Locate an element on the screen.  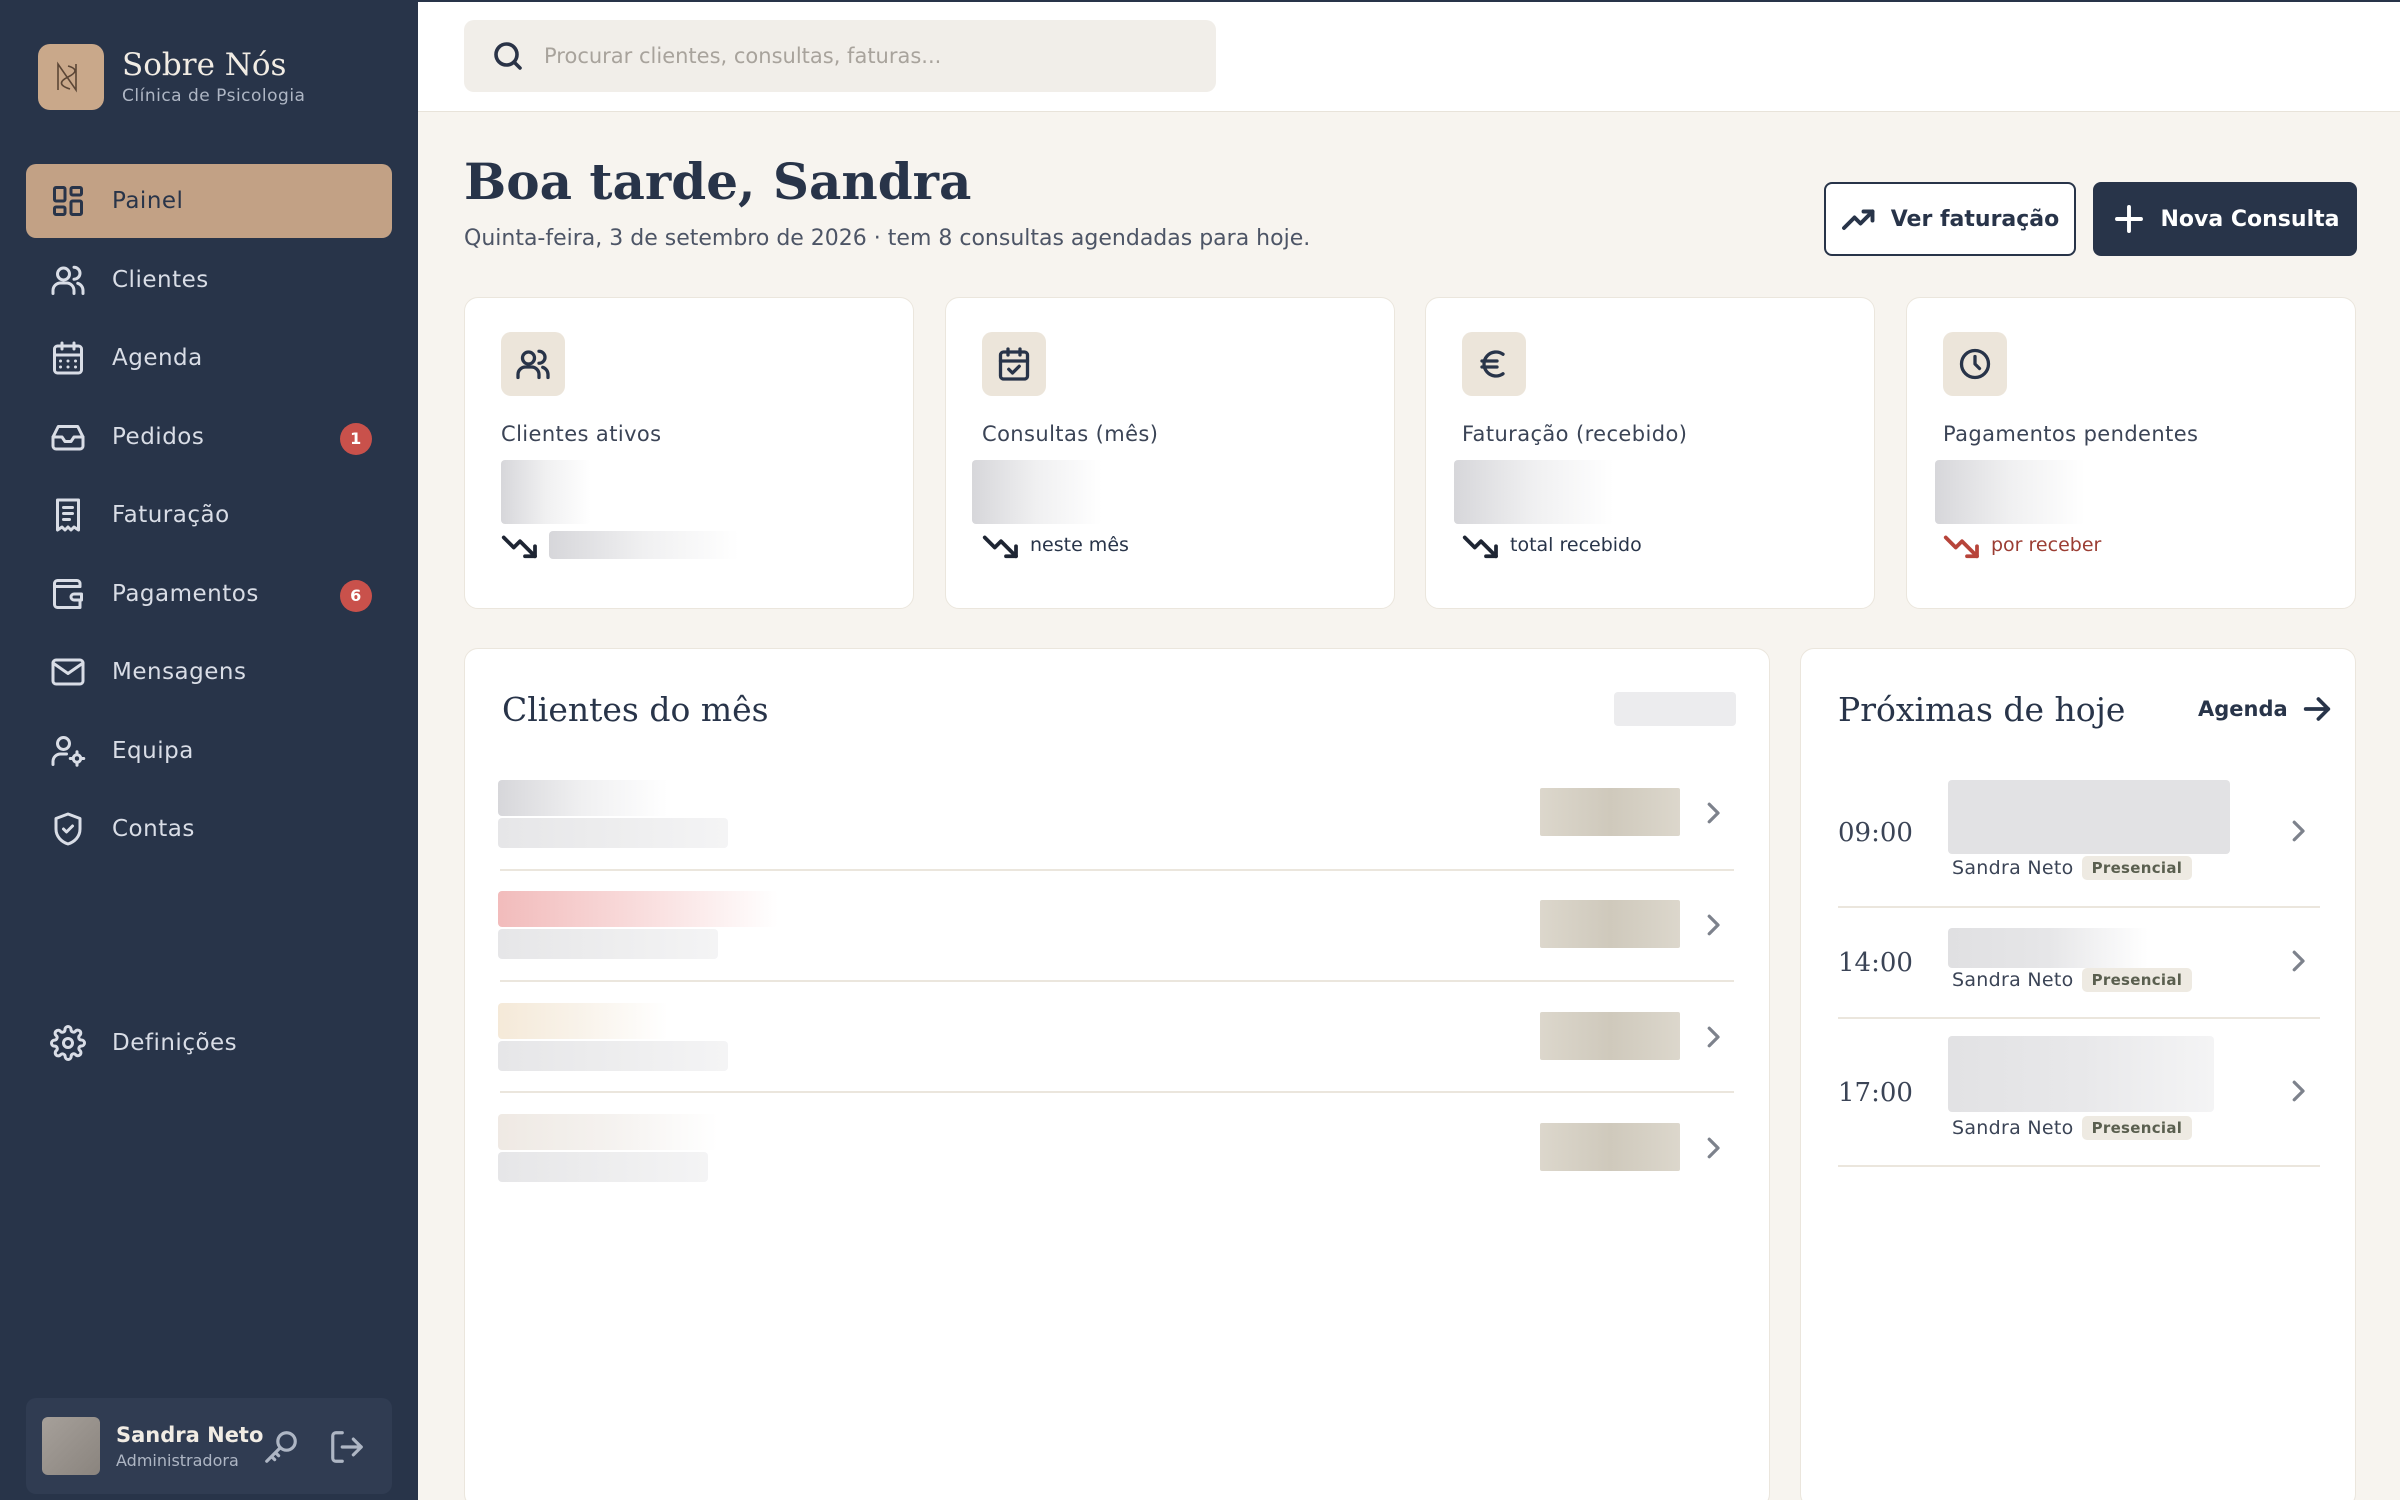
logout-icon is located at coordinates (348, 1448).